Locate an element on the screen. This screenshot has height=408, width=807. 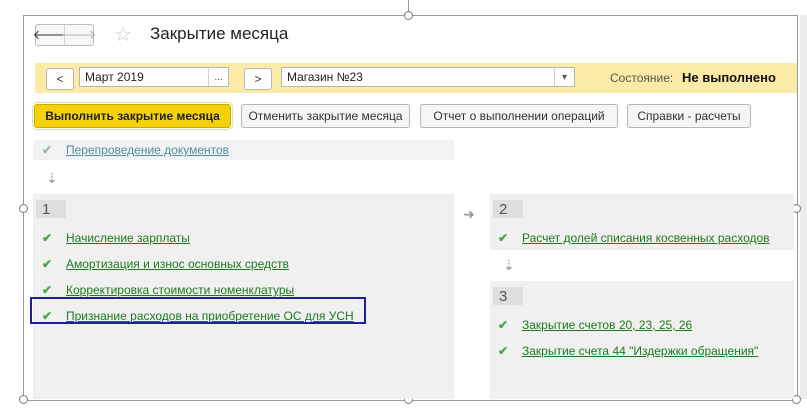
chevron-down-icon: ▾ is located at coordinates (564, 77).